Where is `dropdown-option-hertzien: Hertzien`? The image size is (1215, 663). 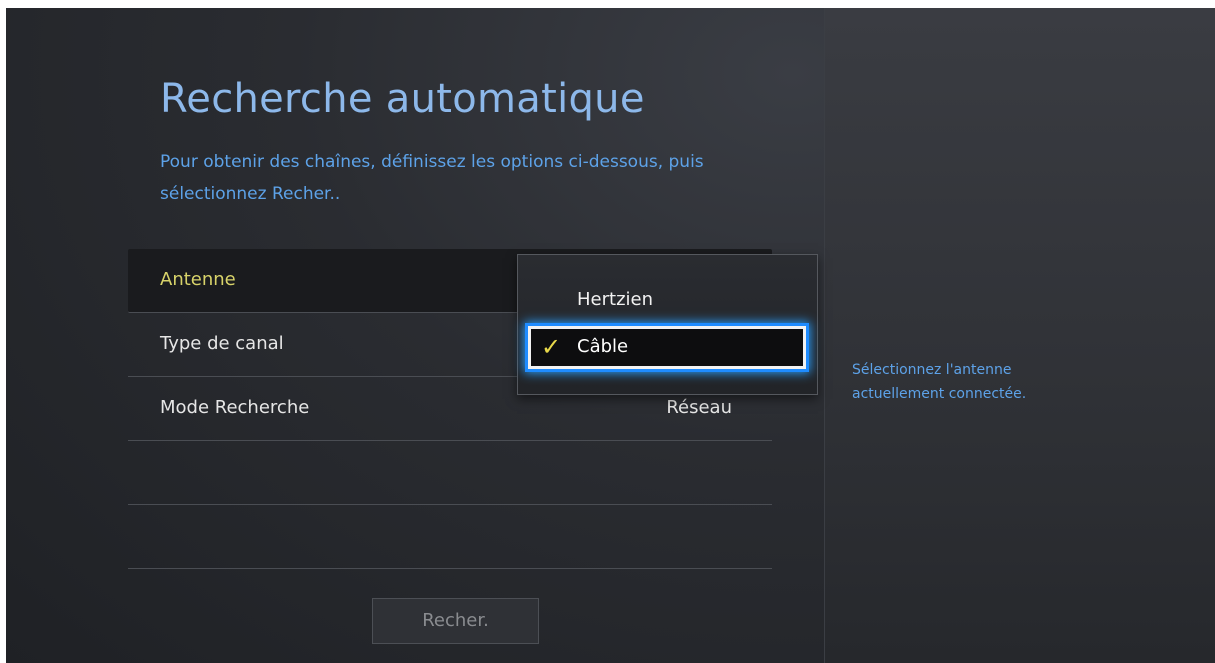
dropdown-option-hertzien: Hertzien is located at coordinates (667, 301).